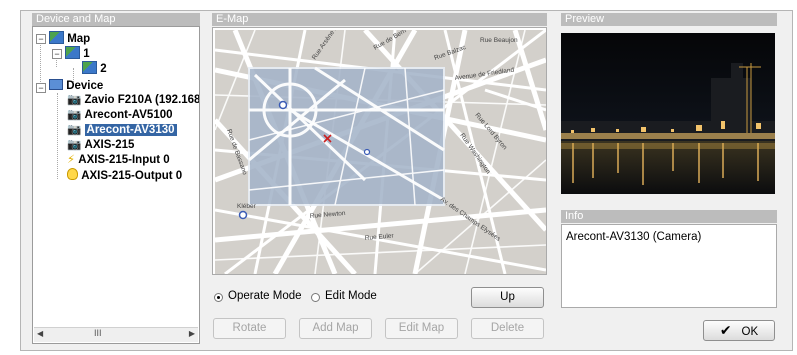 The image size is (797, 355). What do you see at coordinates (130, 130) in the screenshot?
I see `tree-label-device-selected: Arecont-AV3130` at bounding box center [130, 130].